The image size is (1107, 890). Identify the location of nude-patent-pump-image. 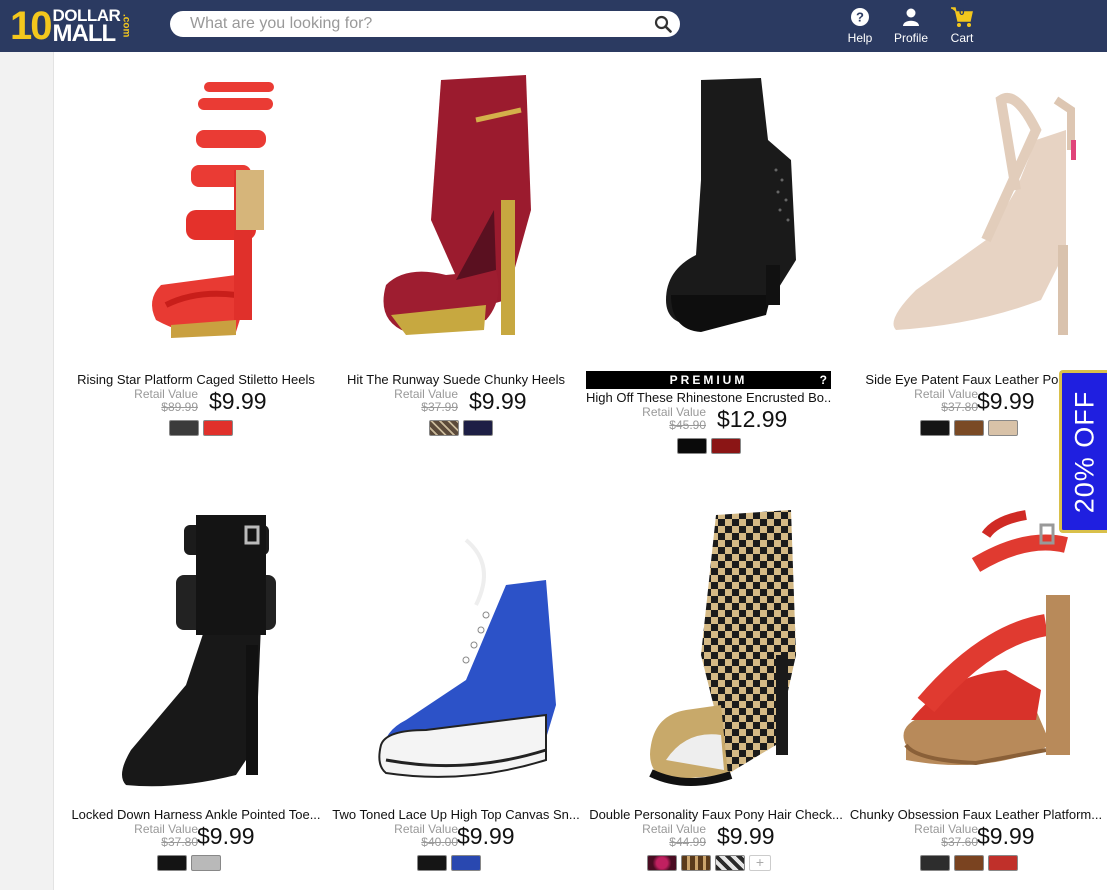
(976, 215).